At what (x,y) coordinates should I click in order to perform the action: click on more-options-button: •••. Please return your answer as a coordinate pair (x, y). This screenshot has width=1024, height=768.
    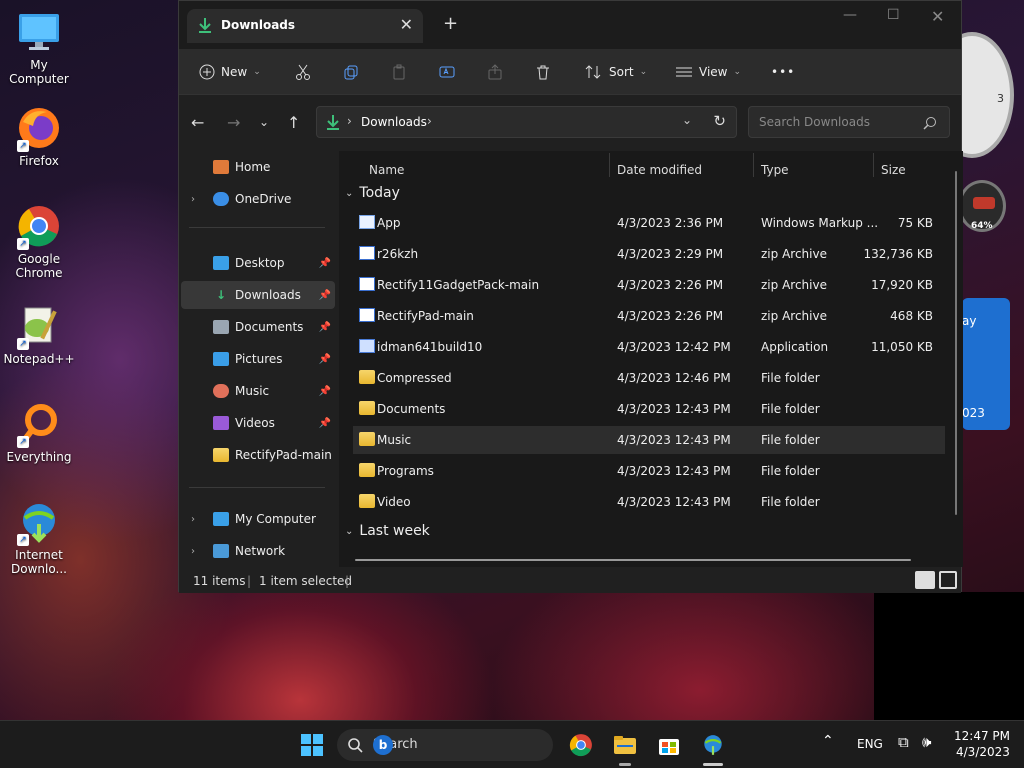
    Looking at the image, I should click on (783, 72).